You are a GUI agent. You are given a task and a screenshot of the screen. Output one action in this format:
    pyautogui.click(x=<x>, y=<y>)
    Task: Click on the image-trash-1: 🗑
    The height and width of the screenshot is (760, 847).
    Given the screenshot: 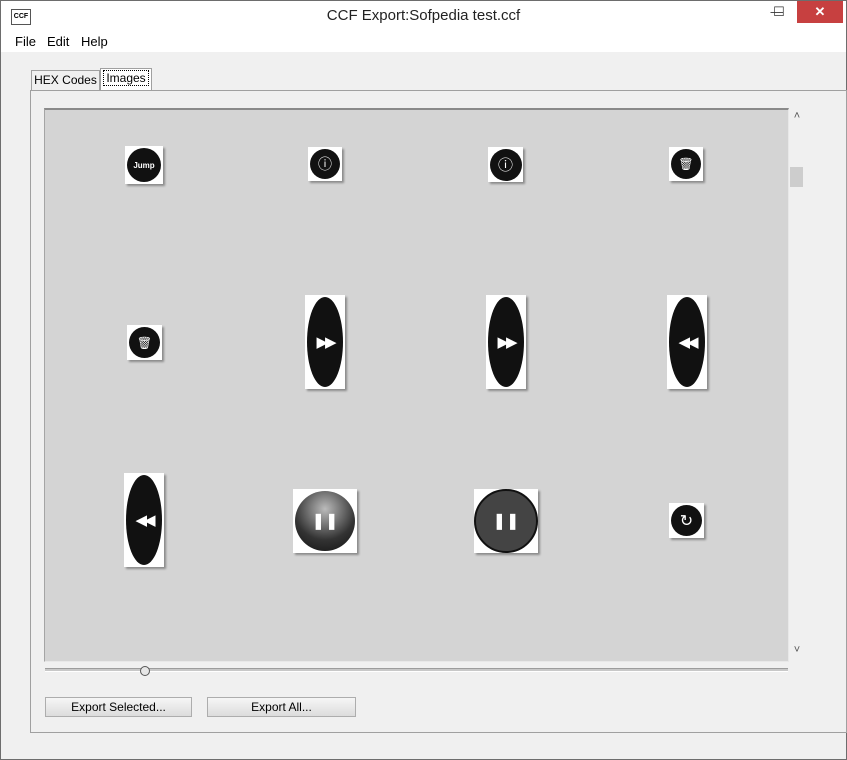 What is the action you would take?
    pyautogui.click(x=686, y=164)
    